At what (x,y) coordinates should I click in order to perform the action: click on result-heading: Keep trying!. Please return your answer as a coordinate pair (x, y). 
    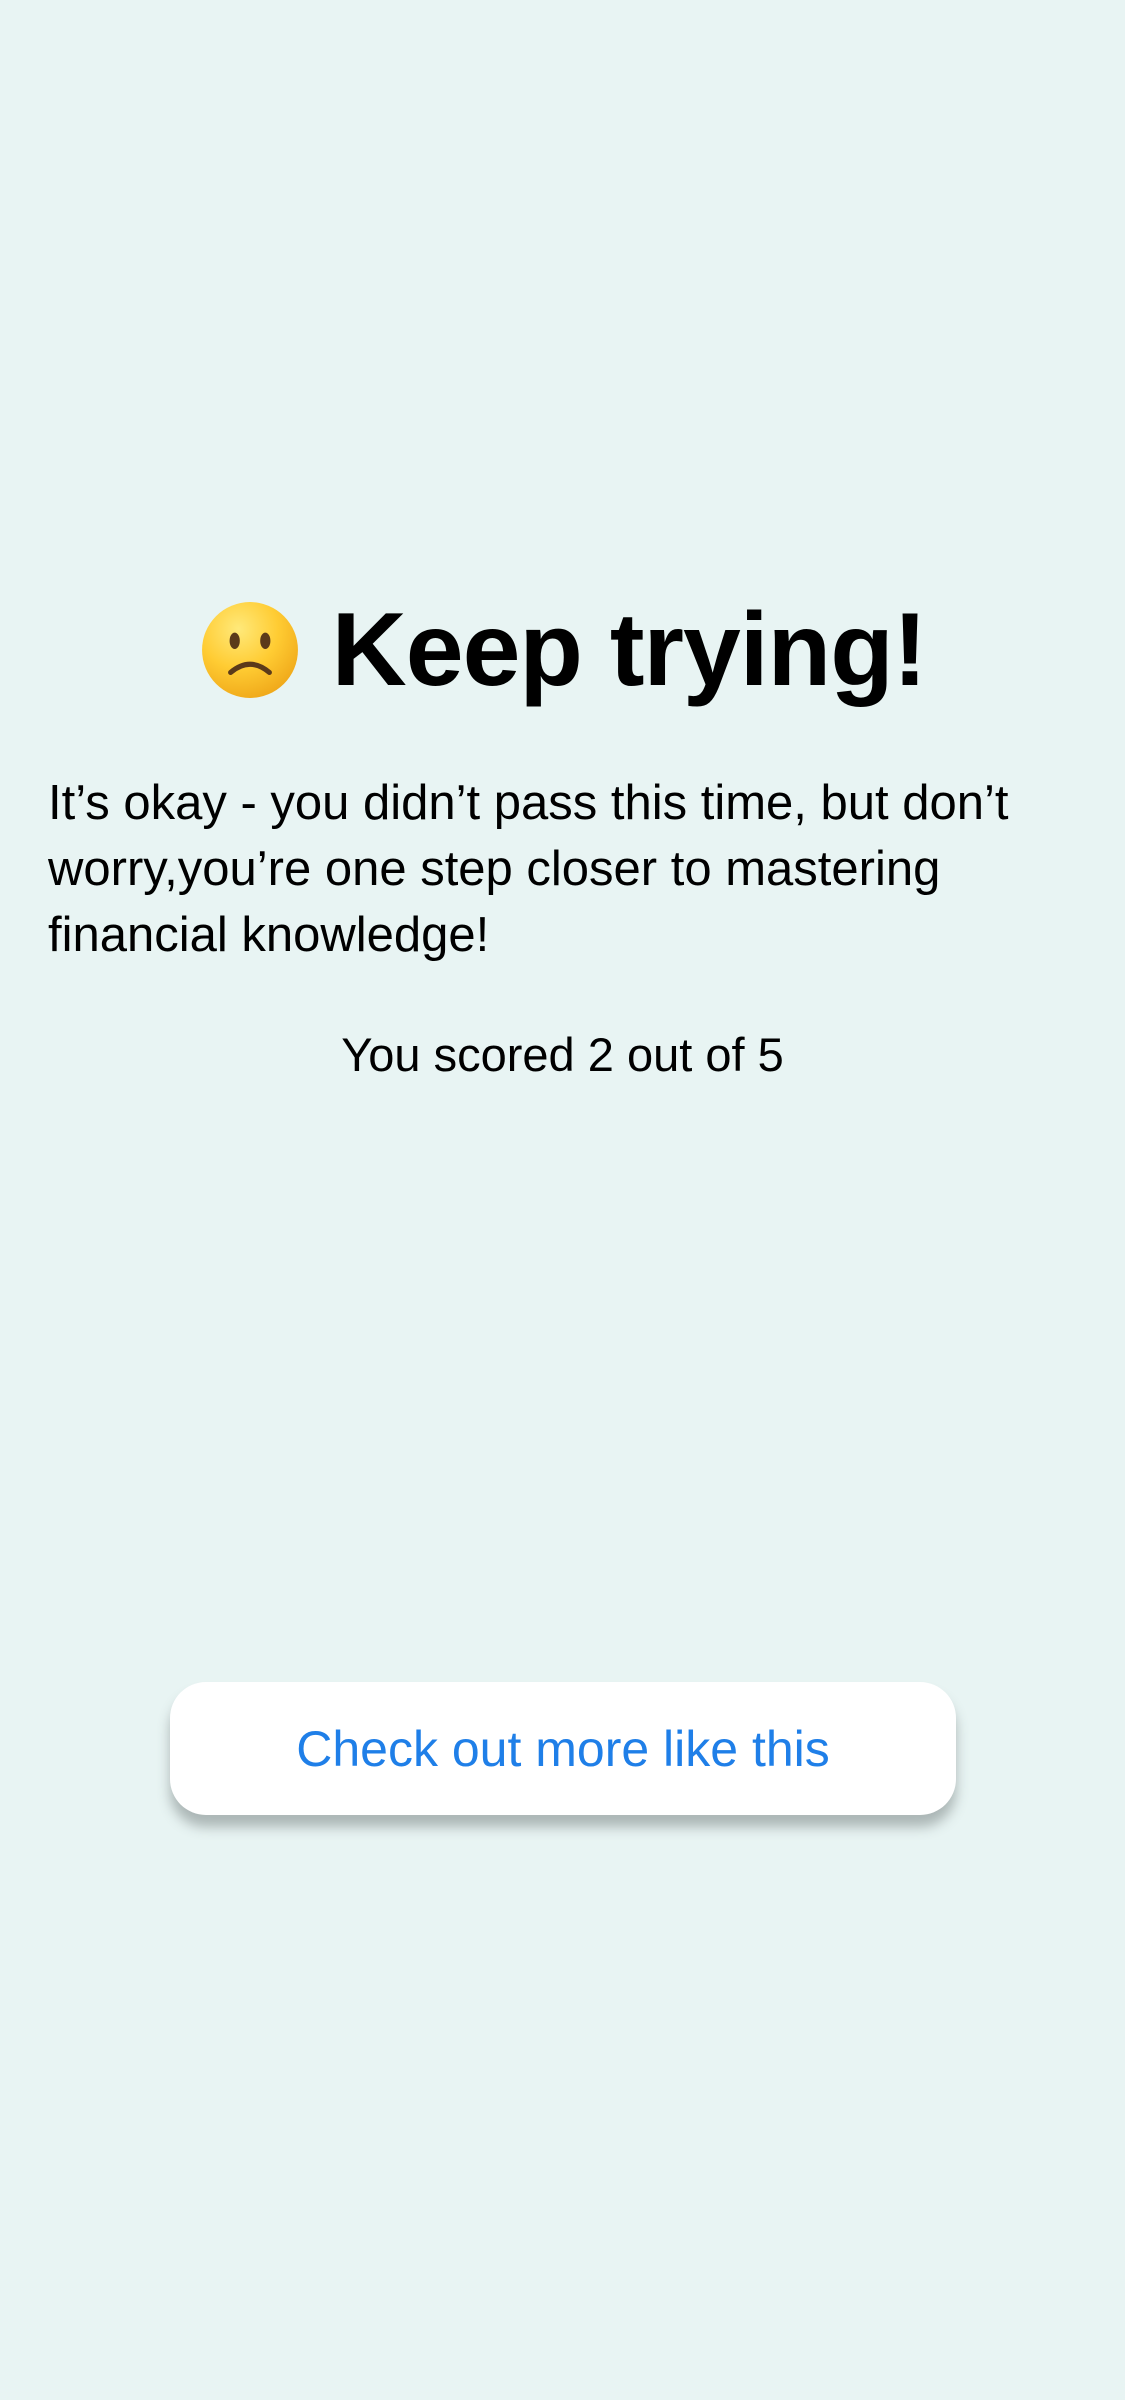
    Looking at the image, I should click on (562, 650).